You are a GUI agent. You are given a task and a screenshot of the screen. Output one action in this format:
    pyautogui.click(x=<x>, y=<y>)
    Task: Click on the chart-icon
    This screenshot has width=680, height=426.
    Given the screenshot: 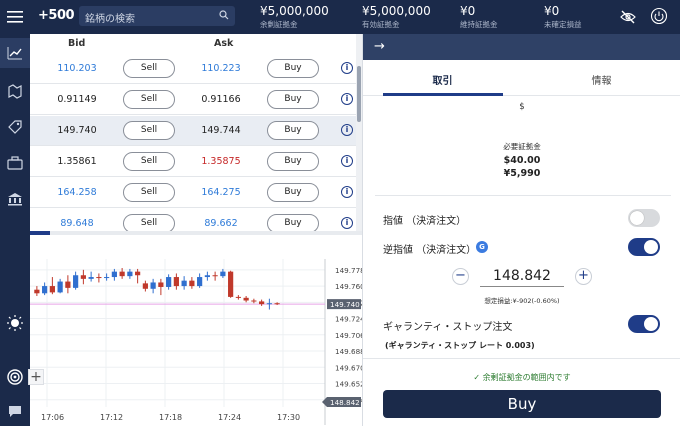 What is the action you would take?
    pyautogui.click(x=15, y=53)
    